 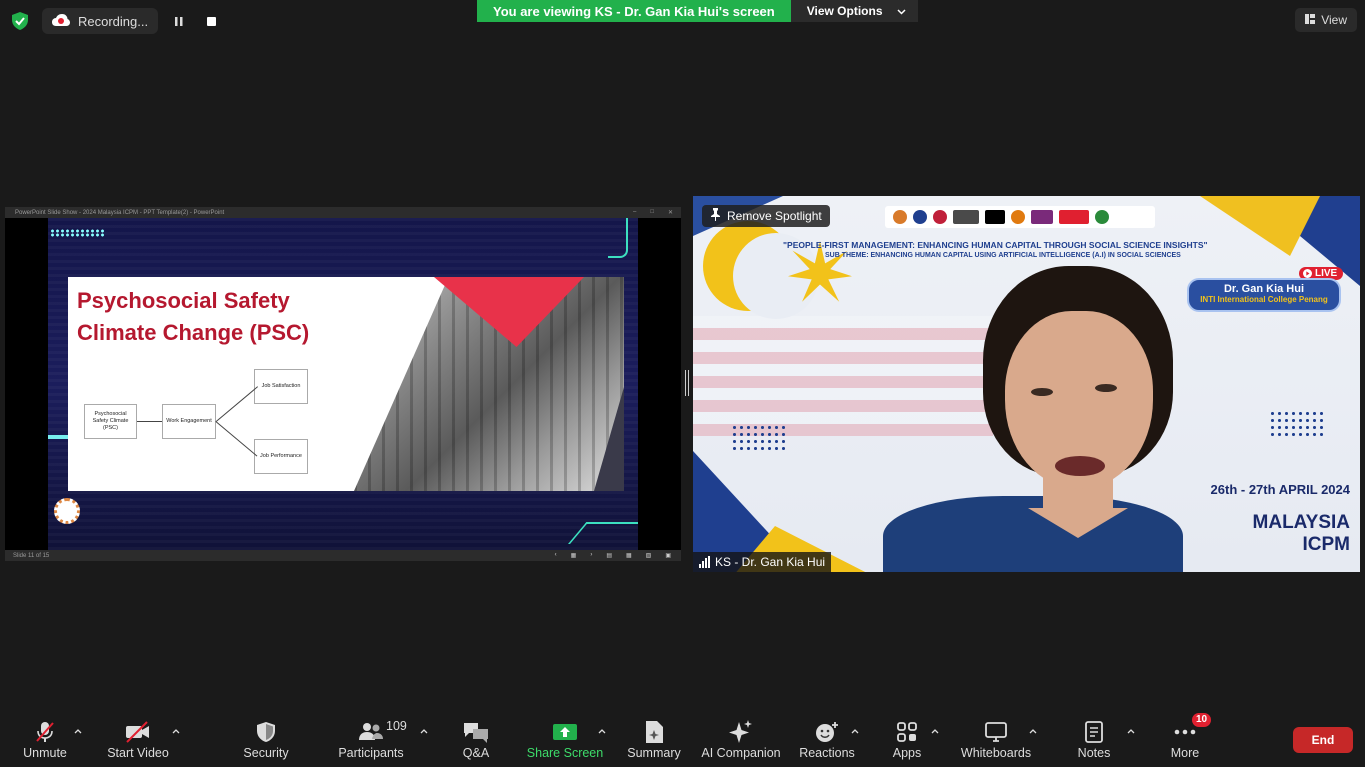 What do you see at coordinates (855, 731) in the screenshot?
I see `reactions-options-caret` at bounding box center [855, 731].